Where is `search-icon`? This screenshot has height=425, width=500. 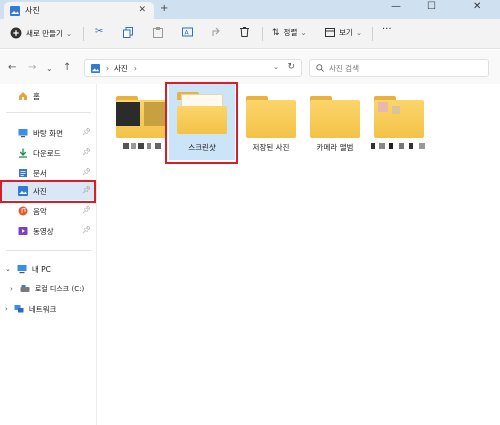
search-icon is located at coordinates (320, 68).